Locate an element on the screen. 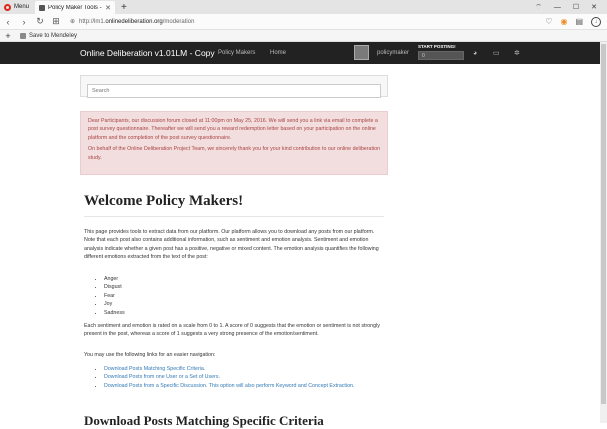  add-bookmark-icon: + is located at coordinates (8, 36).